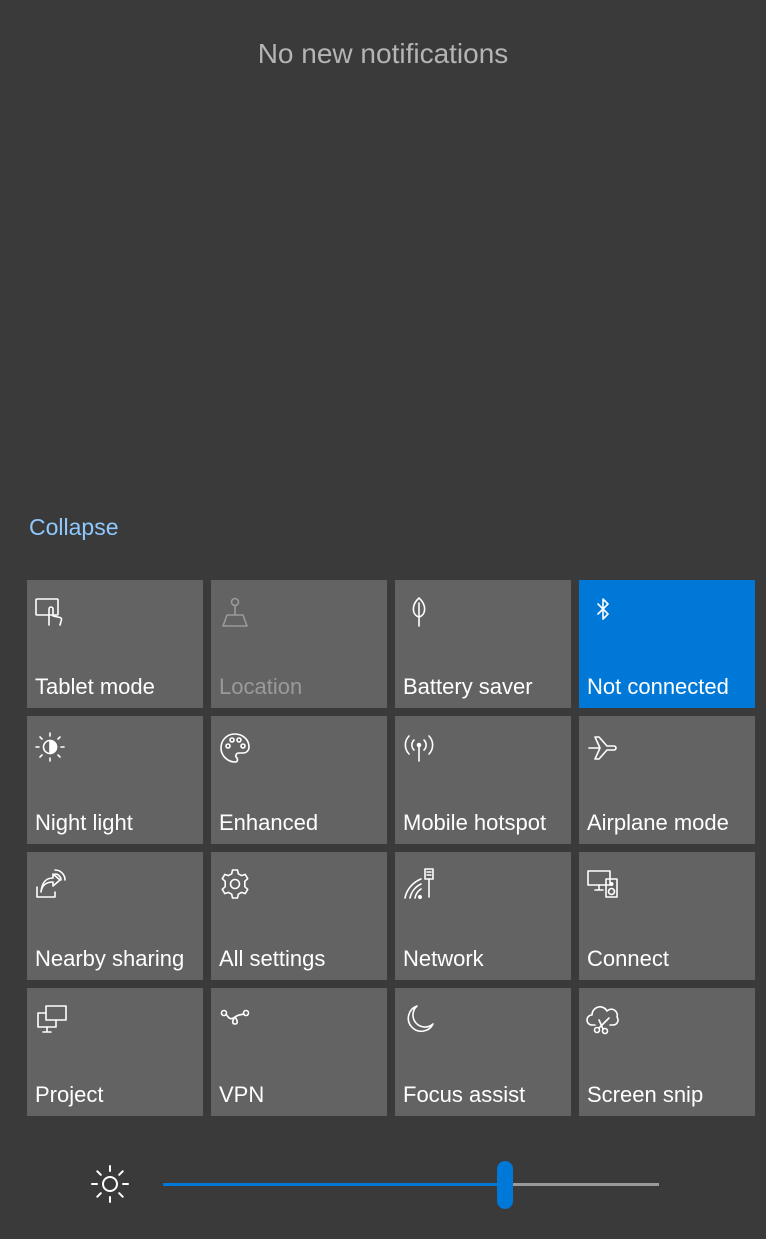  What do you see at coordinates (419, 1020) in the screenshot?
I see `moon-icon` at bounding box center [419, 1020].